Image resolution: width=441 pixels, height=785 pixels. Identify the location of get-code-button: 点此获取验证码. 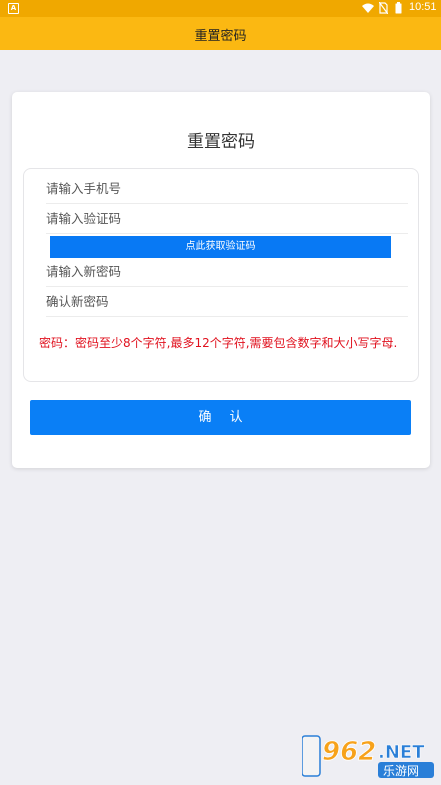
(220, 247).